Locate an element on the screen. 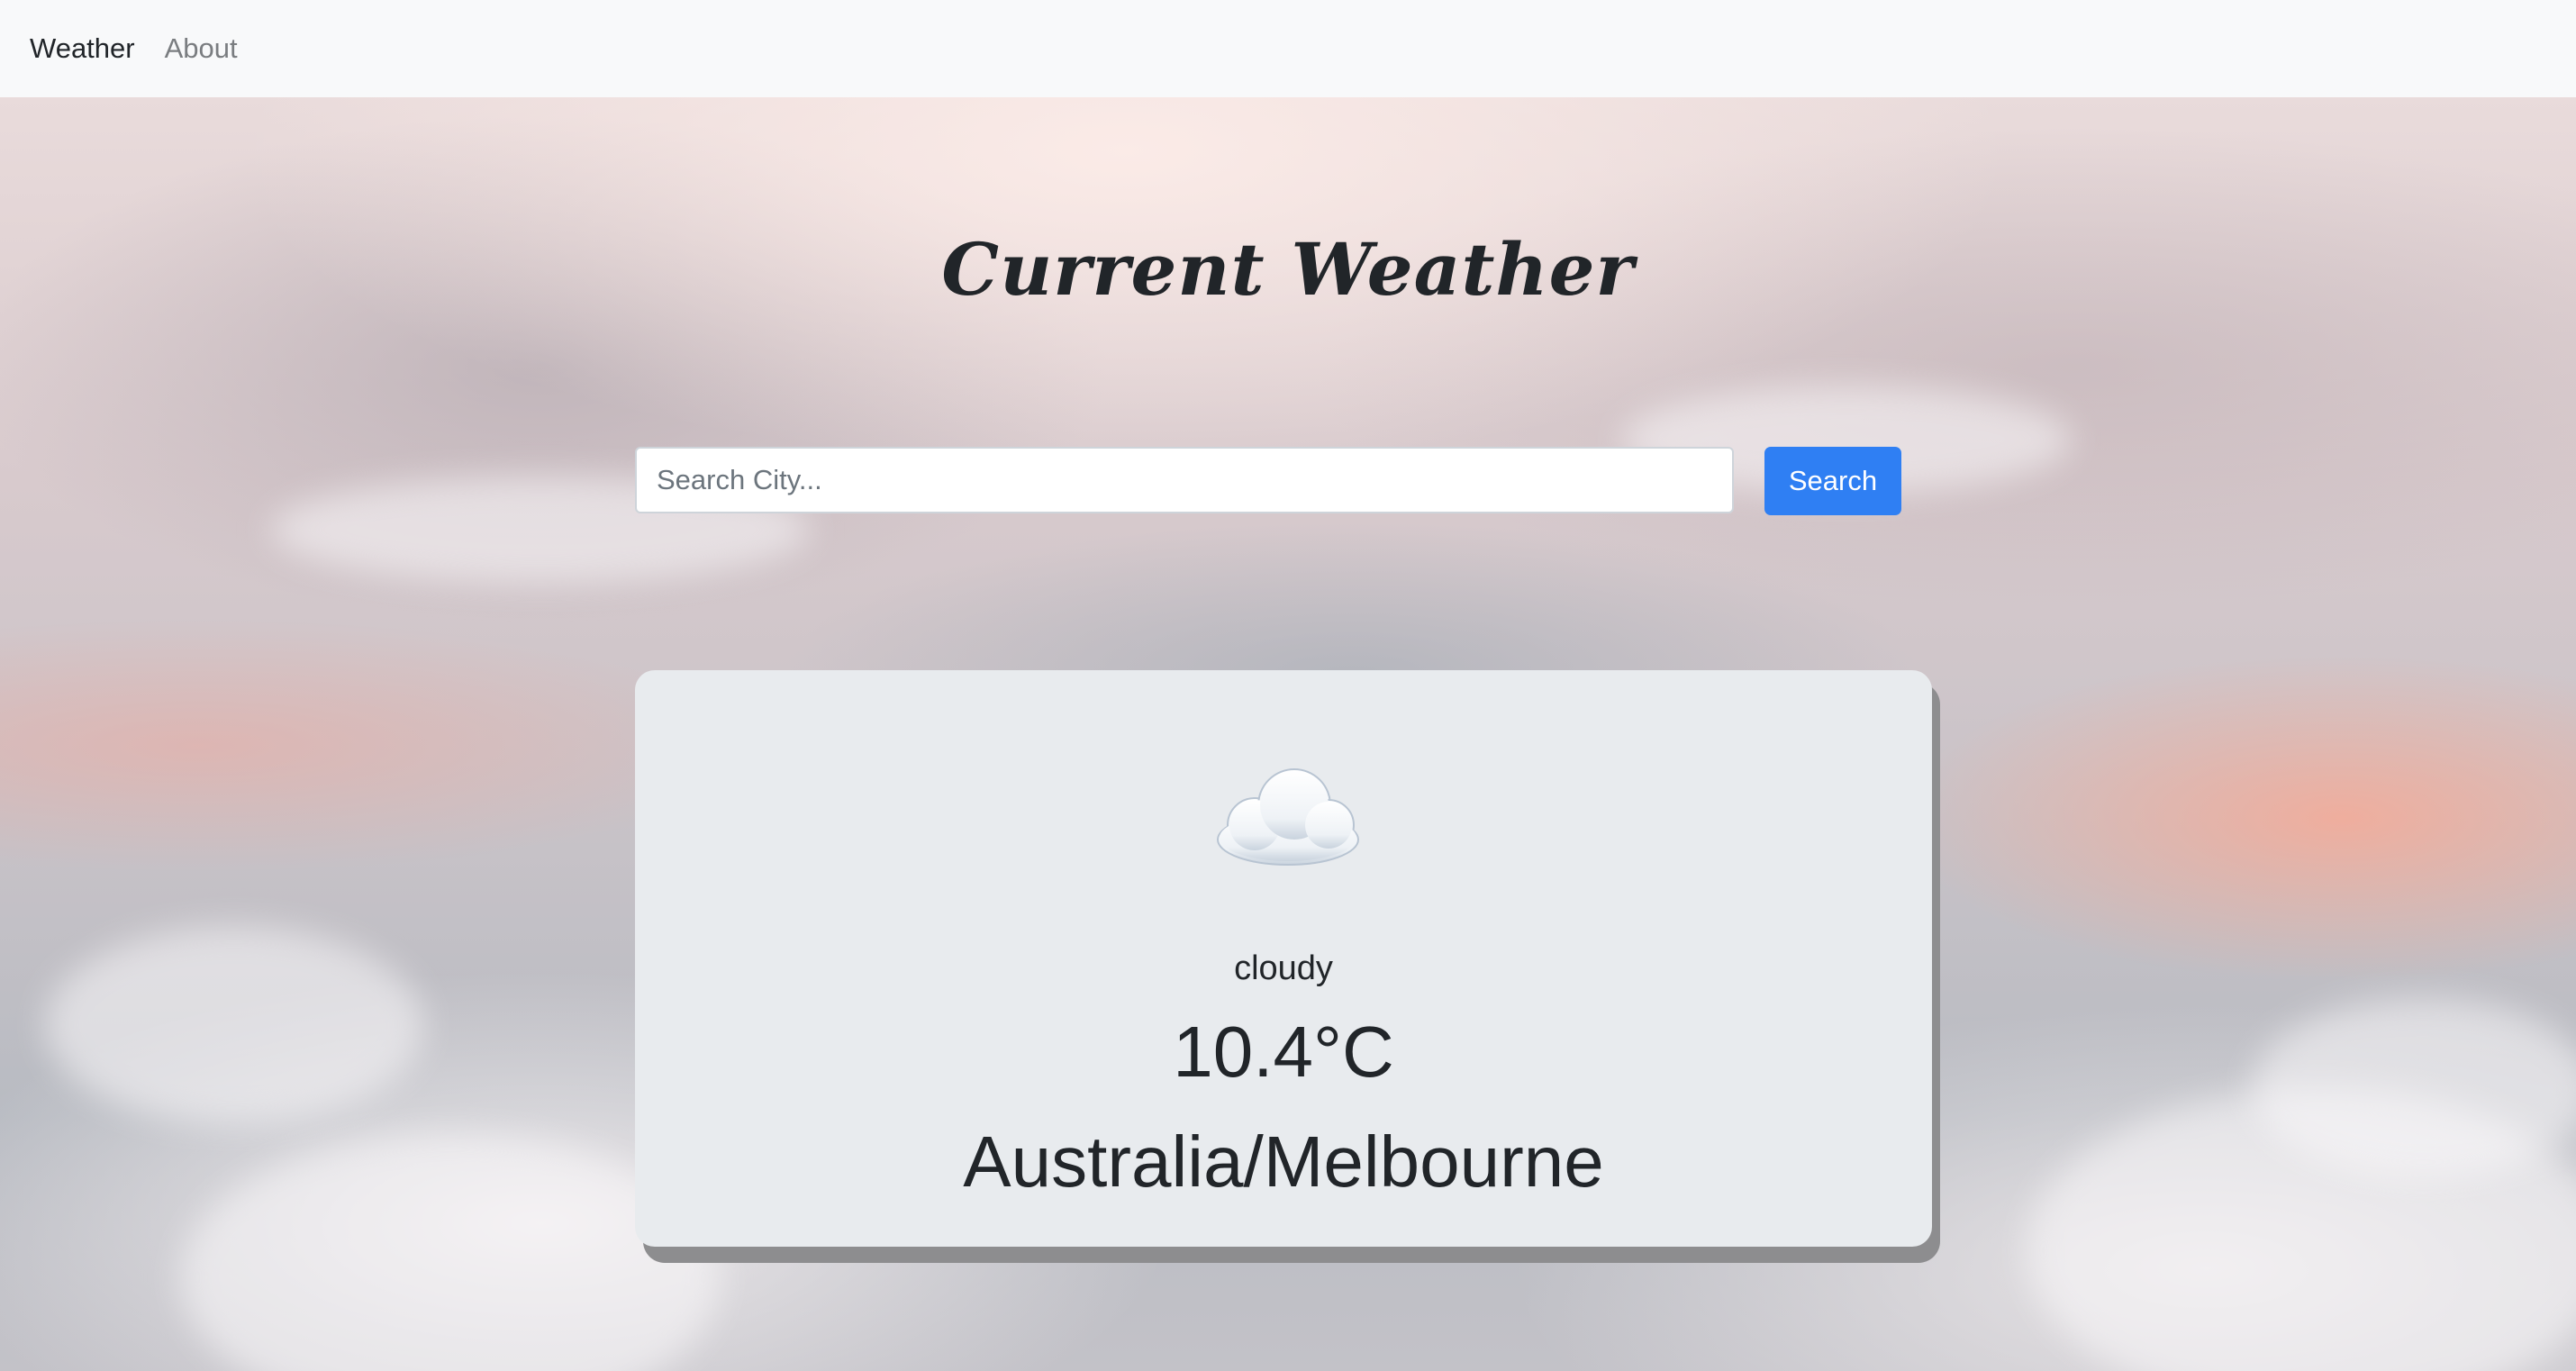 The image size is (2576, 1371). top-navbar: Weather About is located at coordinates (1288, 48).